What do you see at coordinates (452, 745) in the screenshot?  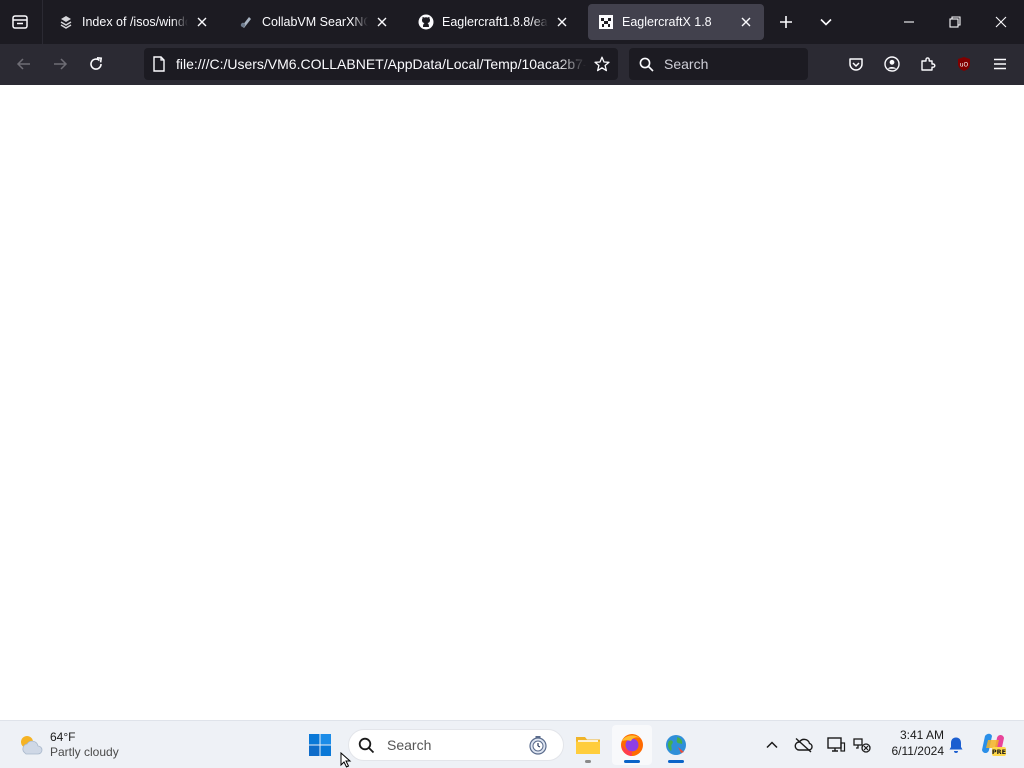 I see `taskbar-search-input` at bounding box center [452, 745].